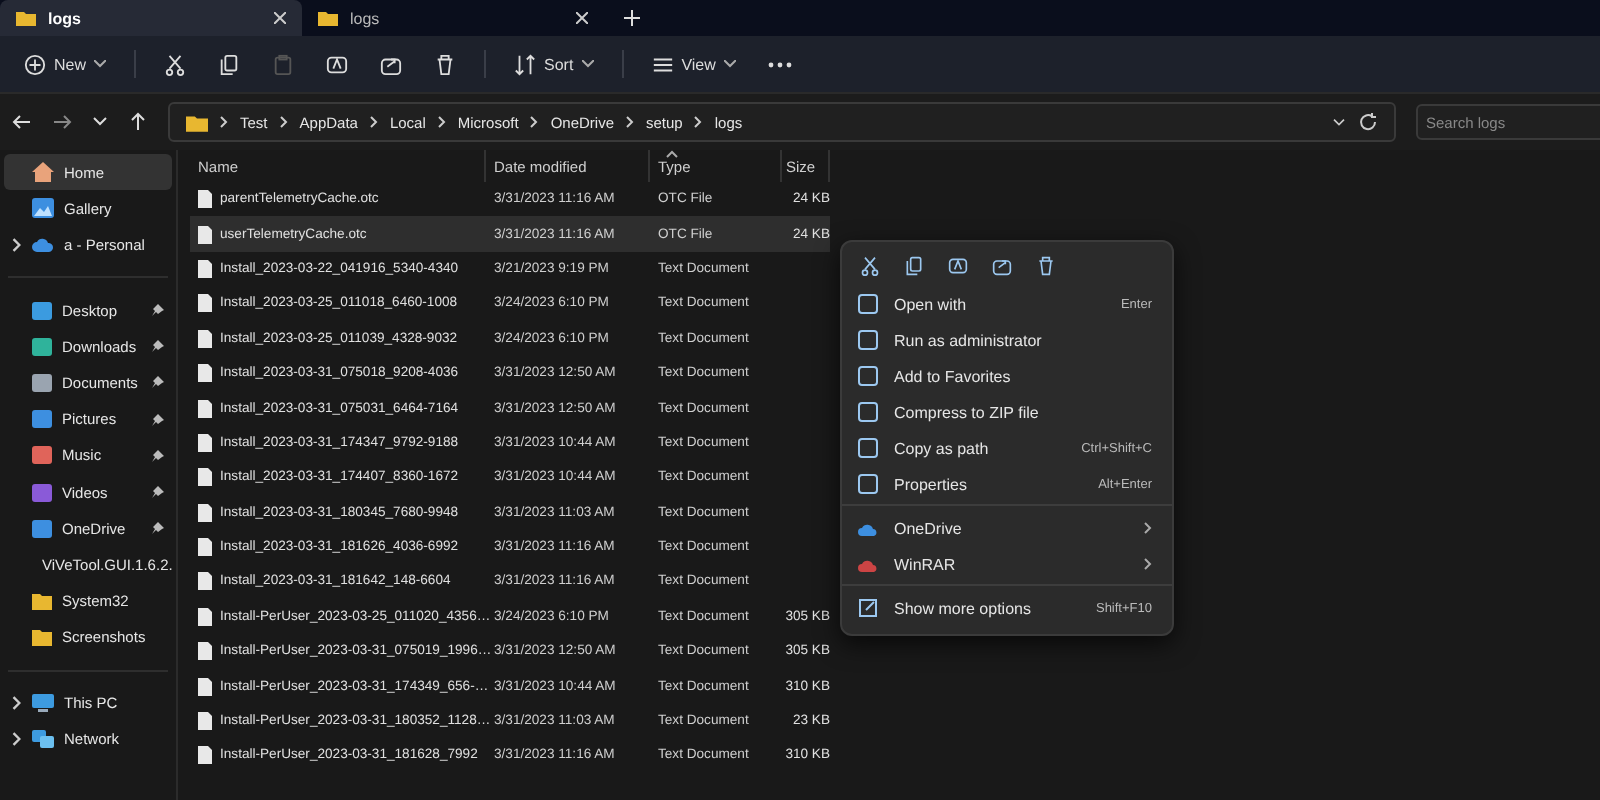  Describe the element at coordinates (693, 64) in the screenshot. I see `toolbar-button: View` at that location.